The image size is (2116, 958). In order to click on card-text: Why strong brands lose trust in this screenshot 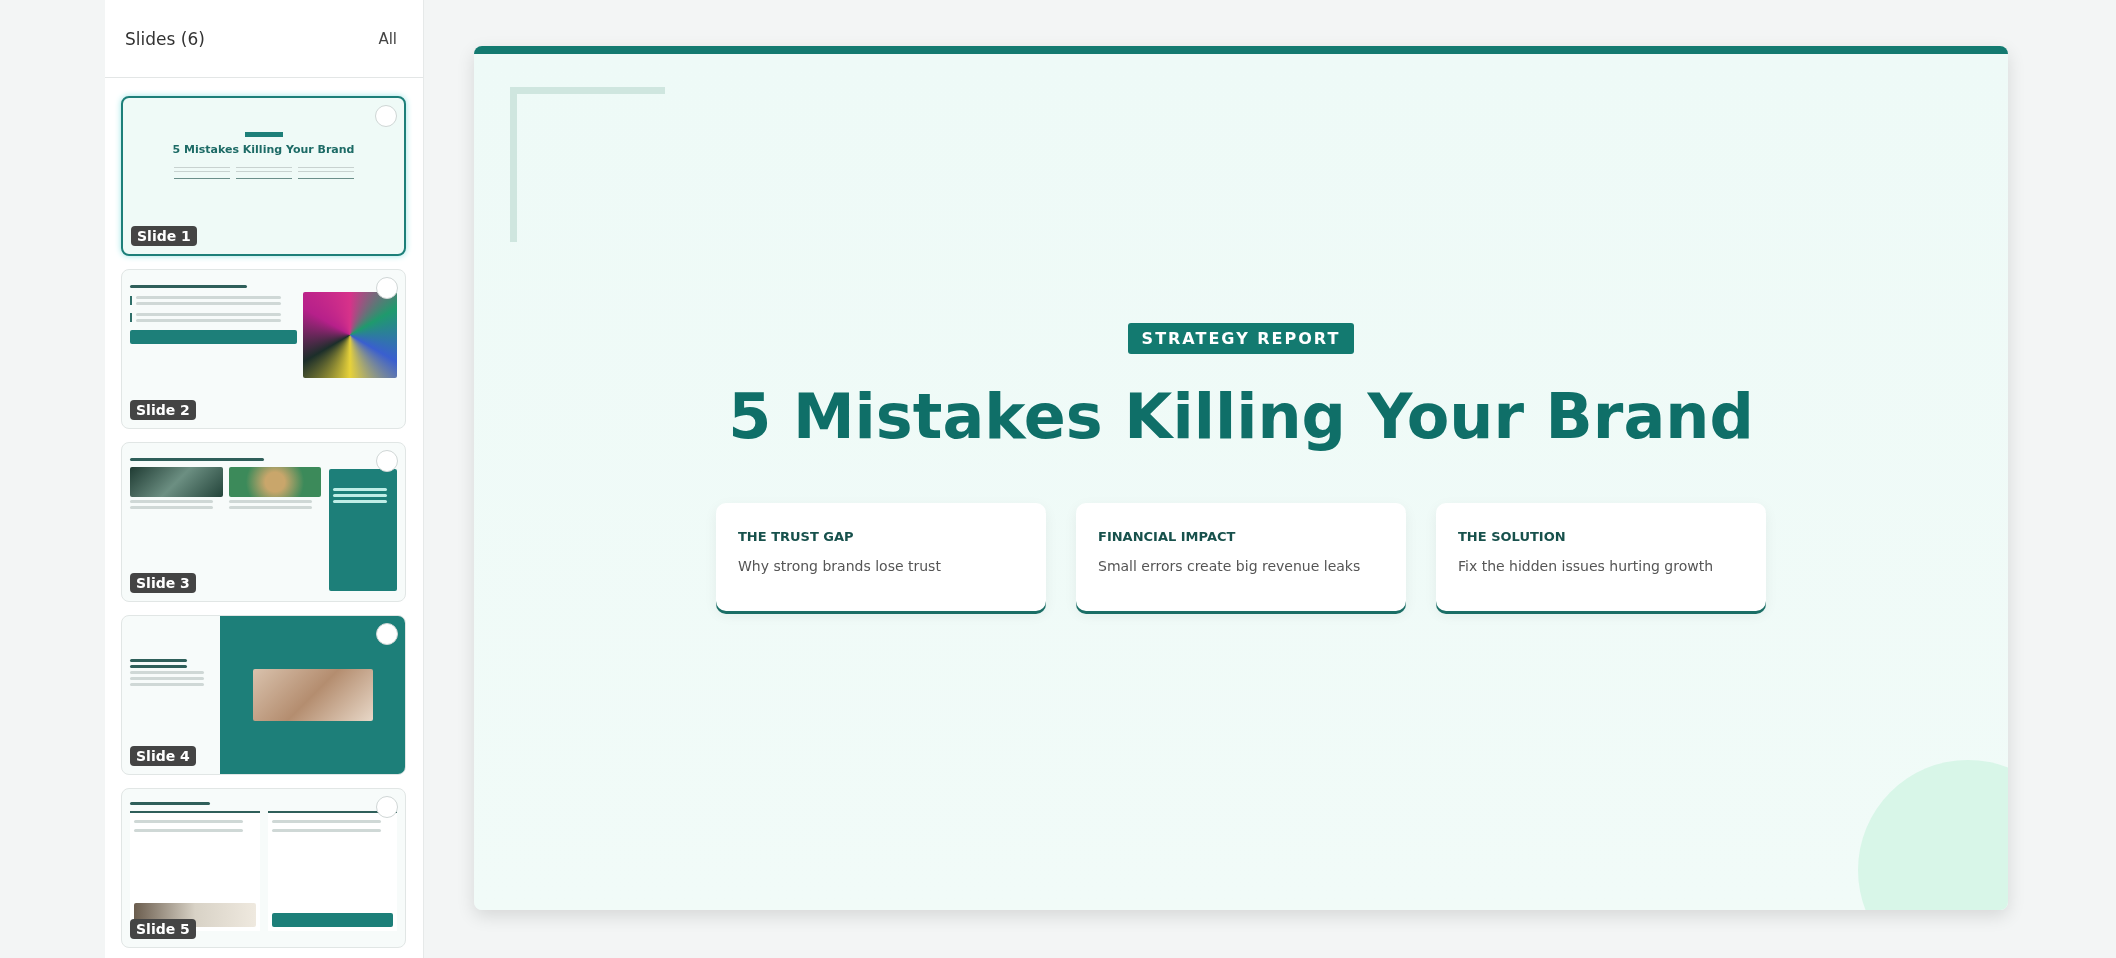, I will do `click(840, 566)`.